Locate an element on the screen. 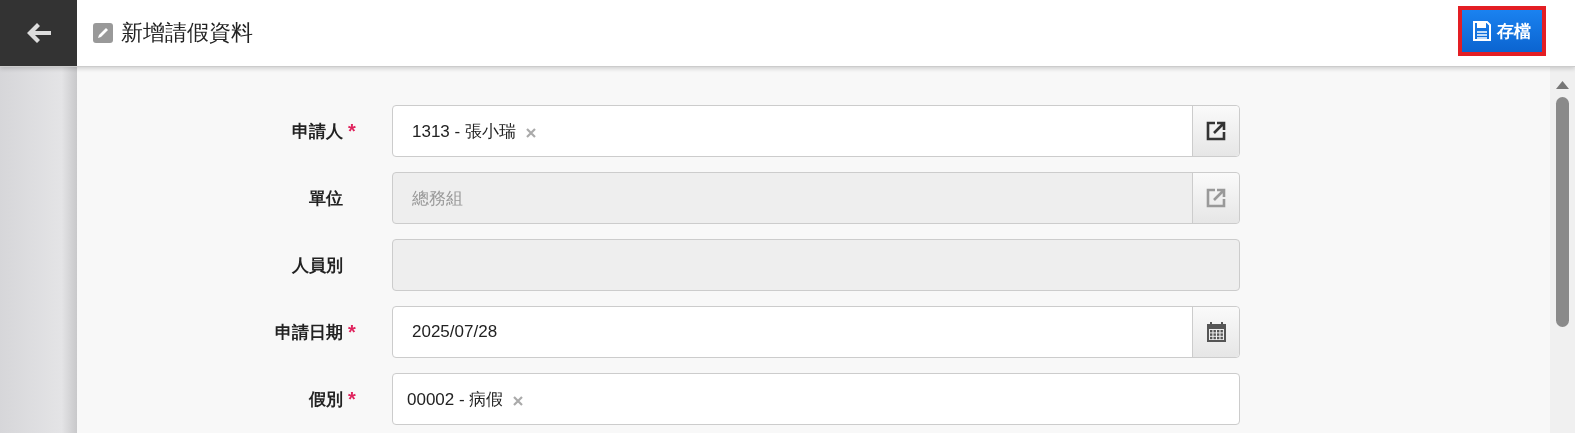 This screenshot has width=1575, height=433. open-button is located at coordinates (1215, 131).